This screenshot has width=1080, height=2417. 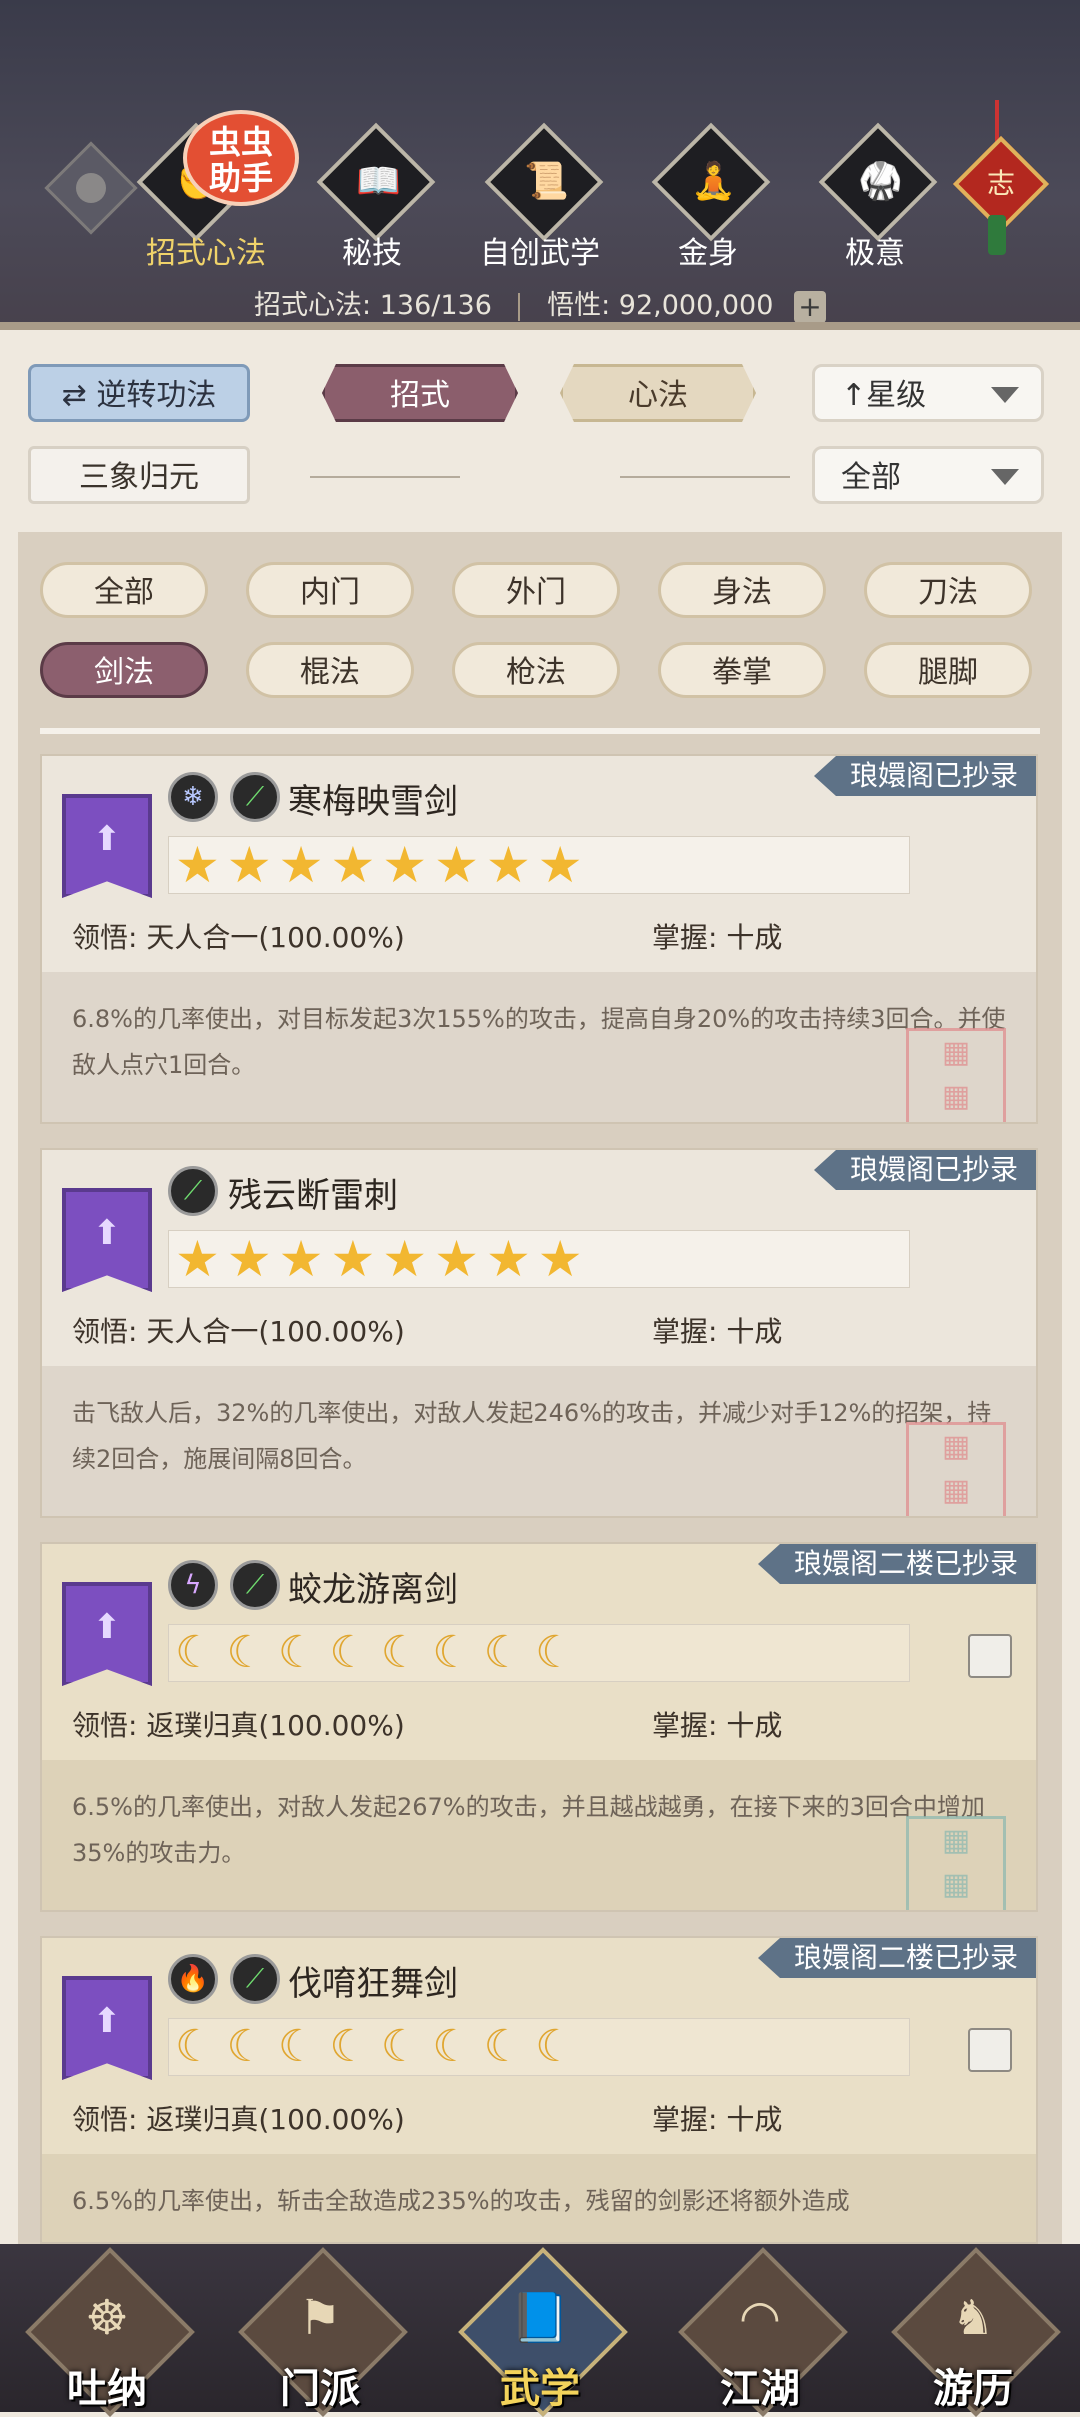 I want to click on reverse-icon: ⇄, so click(x=74, y=395).